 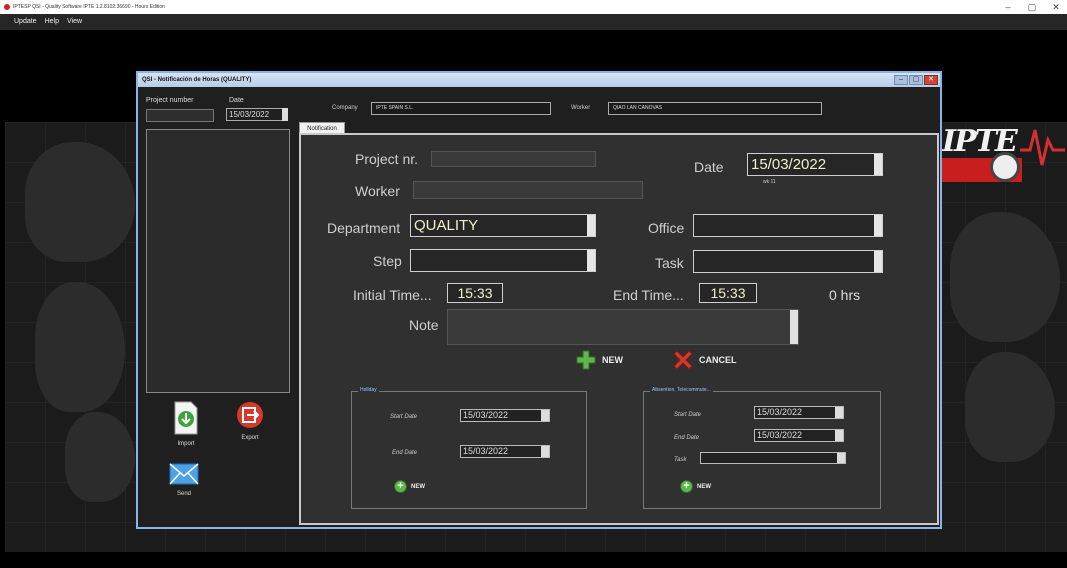 What do you see at coordinates (539, 80) in the screenshot?
I see `dialog-title: QSI - Notificación de Horas (QUALITY)` at bounding box center [539, 80].